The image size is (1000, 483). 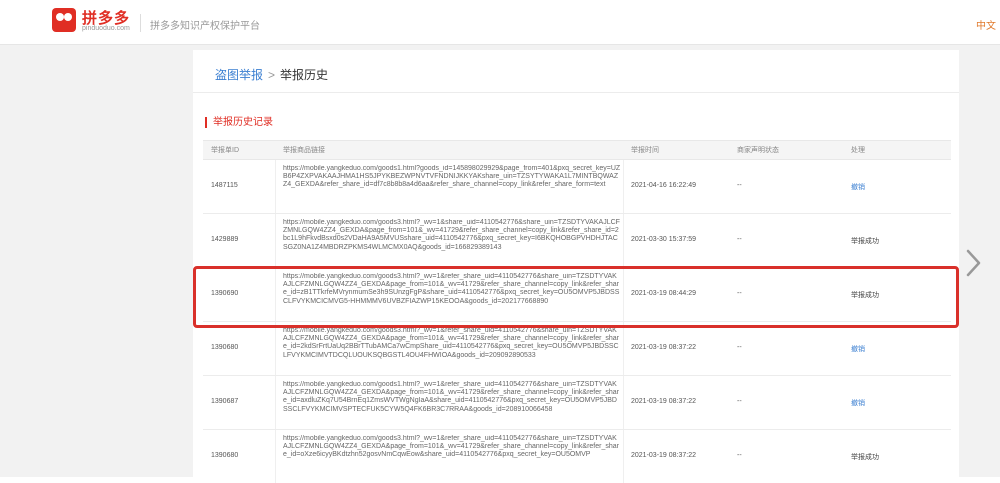 I want to click on breadcrumb-current: 举报历史, so click(x=304, y=75).